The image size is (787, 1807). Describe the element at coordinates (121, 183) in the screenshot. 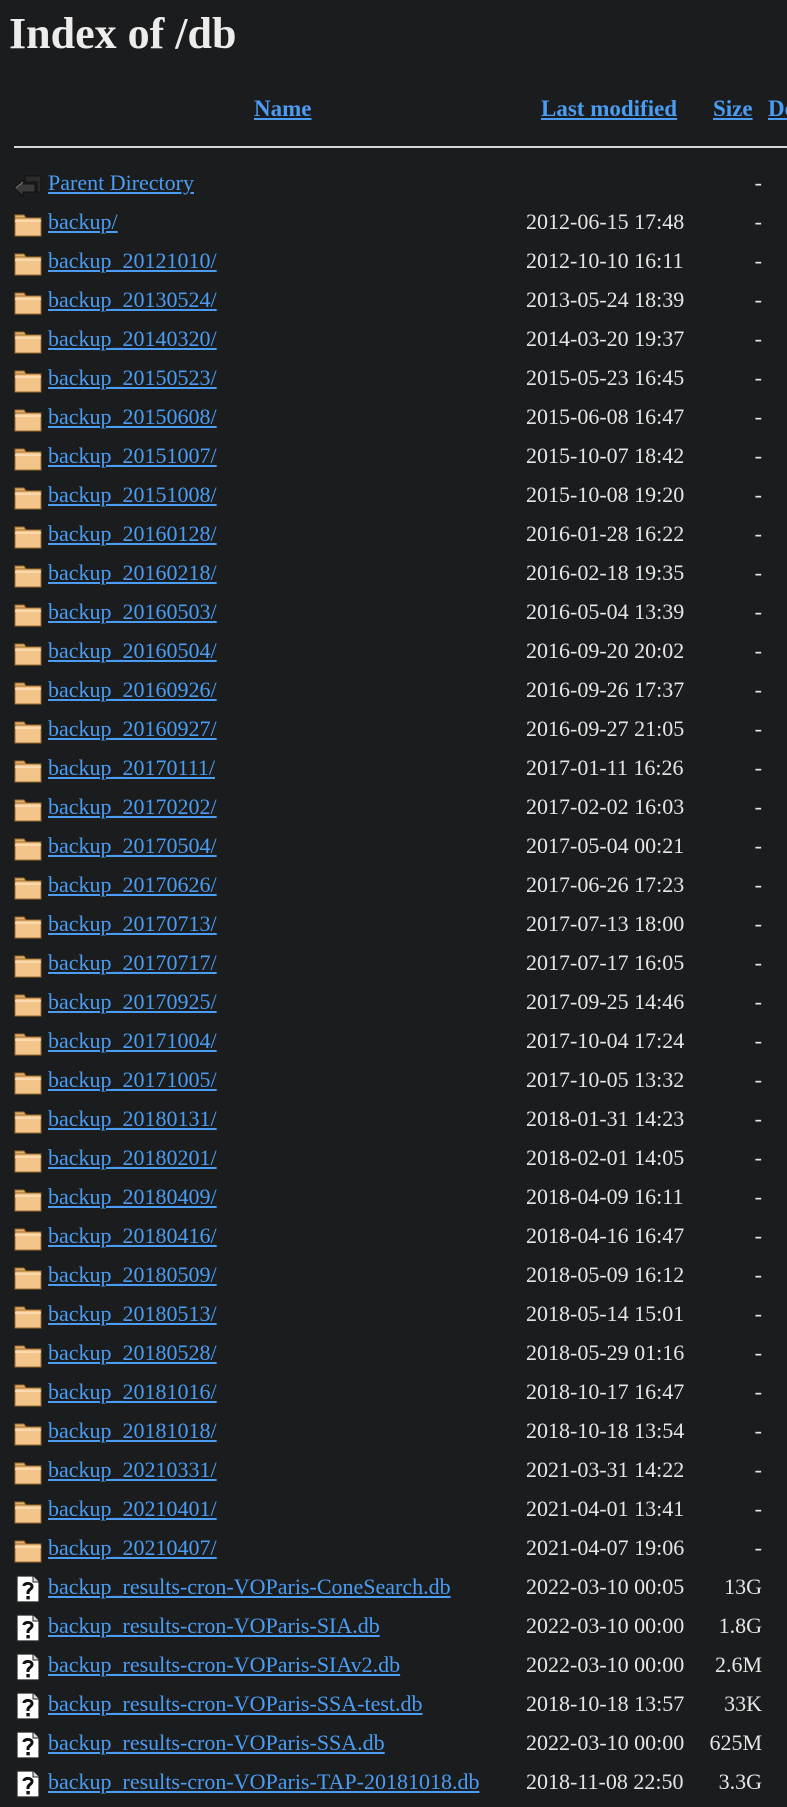

I see `parent-directory-link: Parent Directory` at that location.